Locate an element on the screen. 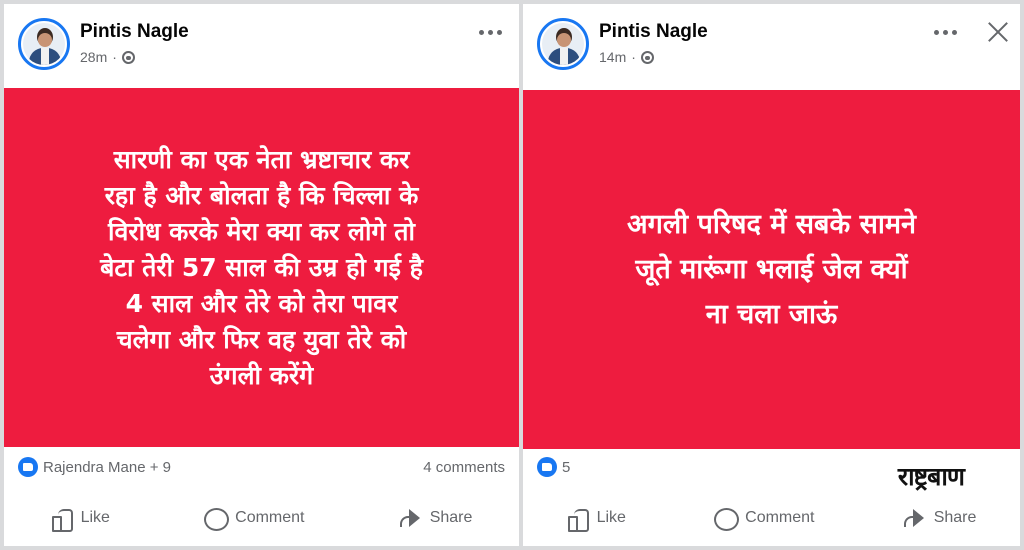 The image size is (1024, 550). card-line: रहा है और बोलता है कि चिल्ला के is located at coordinates (261, 195).